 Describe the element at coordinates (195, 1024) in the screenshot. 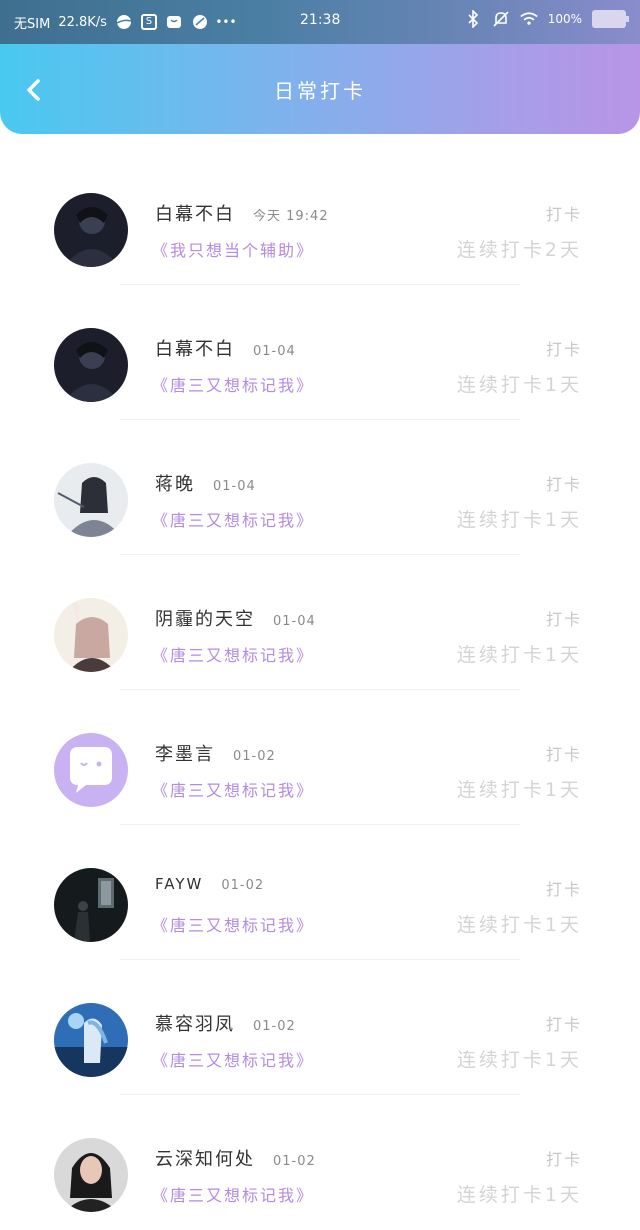

I see `user-name: 慕容羽凤` at that location.